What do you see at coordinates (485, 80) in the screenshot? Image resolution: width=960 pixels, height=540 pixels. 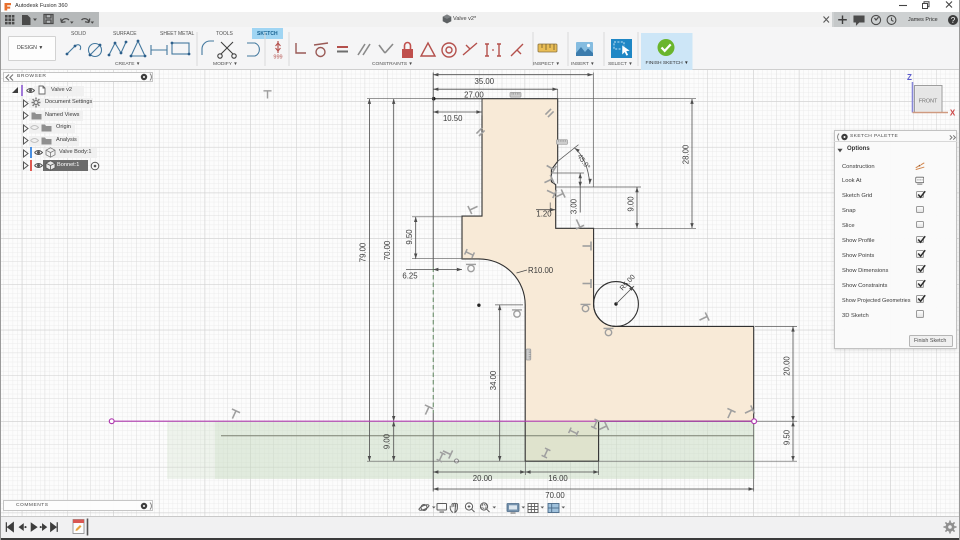 I see `svg-text: 35.00` at bounding box center [485, 80].